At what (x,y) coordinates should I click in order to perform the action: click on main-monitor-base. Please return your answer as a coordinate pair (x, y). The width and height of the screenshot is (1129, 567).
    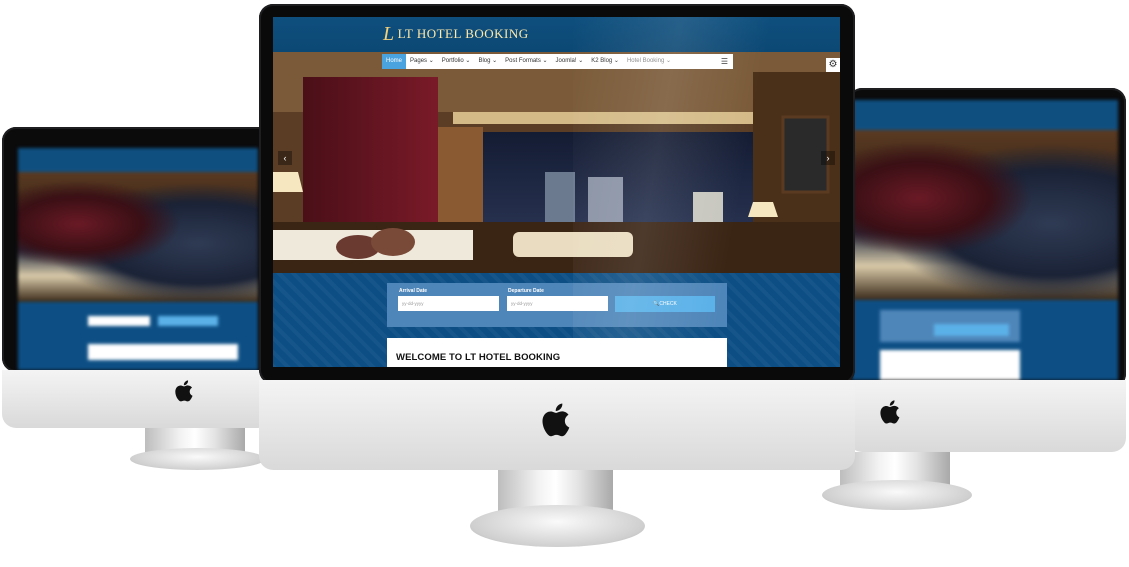
    Looking at the image, I should click on (557, 526).